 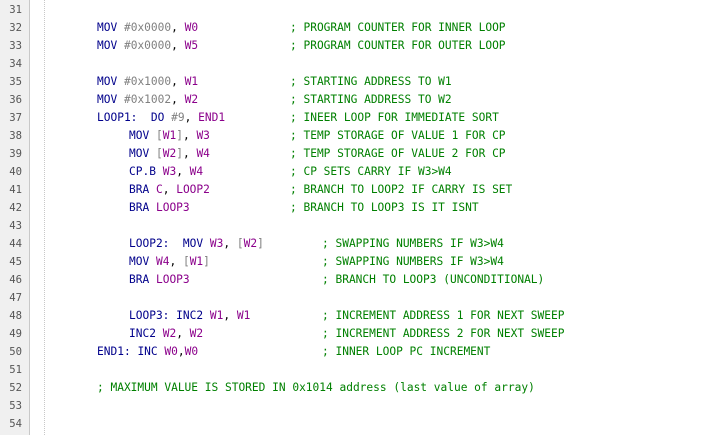 I want to click on token-num: #0x0000, so click(x=147, y=27).